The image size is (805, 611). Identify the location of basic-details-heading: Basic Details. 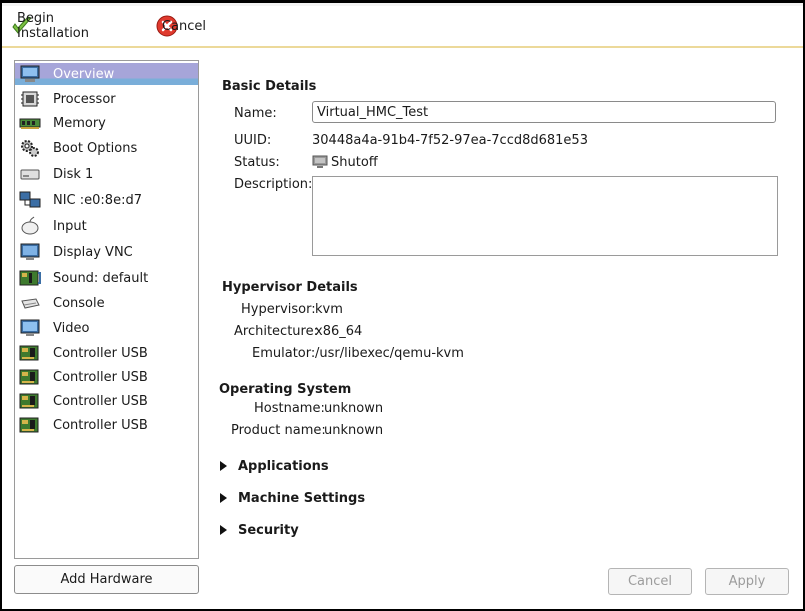
(269, 86).